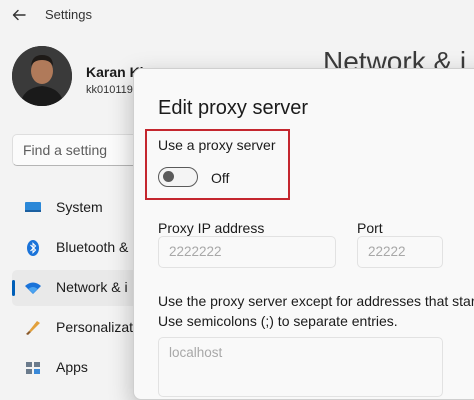 The height and width of the screenshot is (400, 474). Describe the element at coordinates (109, 90) in the screenshot. I see `user-email: kk010119` at that location.